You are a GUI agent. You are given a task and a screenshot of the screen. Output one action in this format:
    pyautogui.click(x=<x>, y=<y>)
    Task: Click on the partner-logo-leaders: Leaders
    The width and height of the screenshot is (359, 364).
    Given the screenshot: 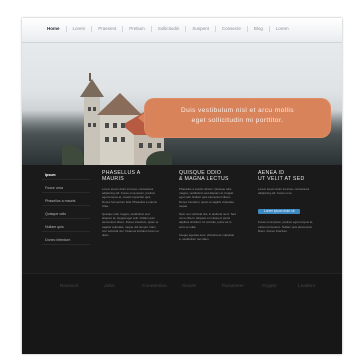 What is the action you would take?
    pyautogui.click(x=306, y=285)
    